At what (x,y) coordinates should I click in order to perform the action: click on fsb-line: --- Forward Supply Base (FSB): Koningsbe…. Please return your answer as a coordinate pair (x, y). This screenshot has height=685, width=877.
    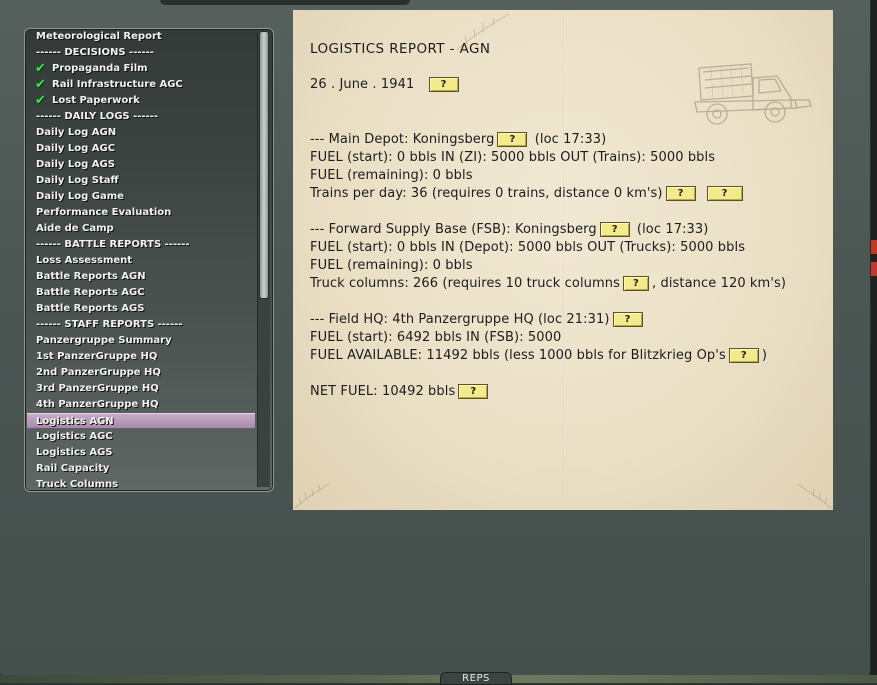
    Looking at the image, I should click on (509, 230).